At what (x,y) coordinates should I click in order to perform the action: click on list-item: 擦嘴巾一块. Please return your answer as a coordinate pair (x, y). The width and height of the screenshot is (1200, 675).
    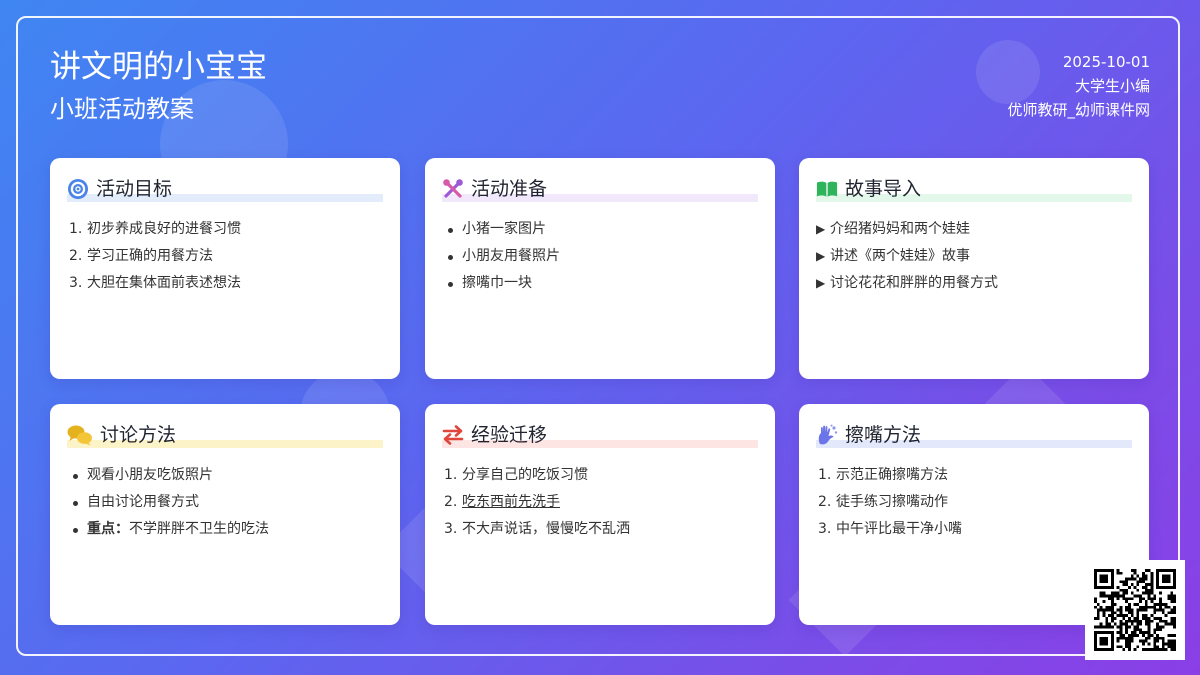
    Looking at the image, I should click on (600, 283).